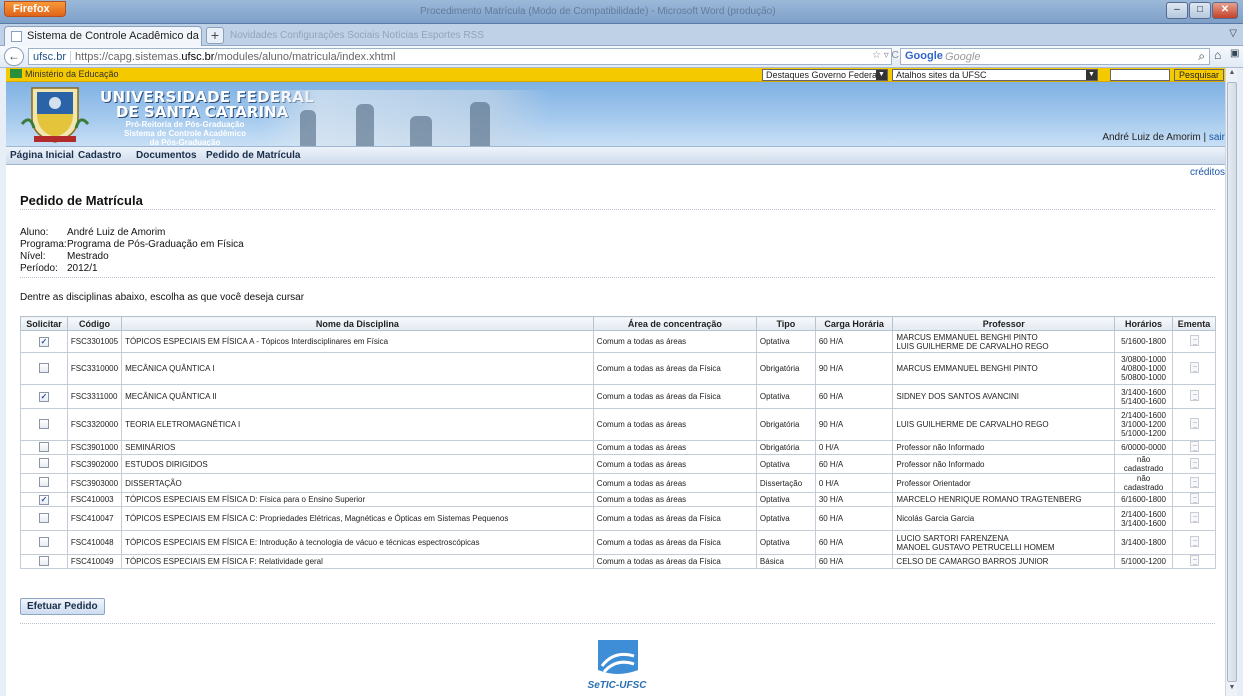 Image resolution: width=1243 pixels, height=696 pixels. What do you see at coordinates (989, 499) in the screenshot?
I see `professor-name: MARCELO HENRIQUE ROMANO TRAGTENBERG` at bounding box center [989, 499].